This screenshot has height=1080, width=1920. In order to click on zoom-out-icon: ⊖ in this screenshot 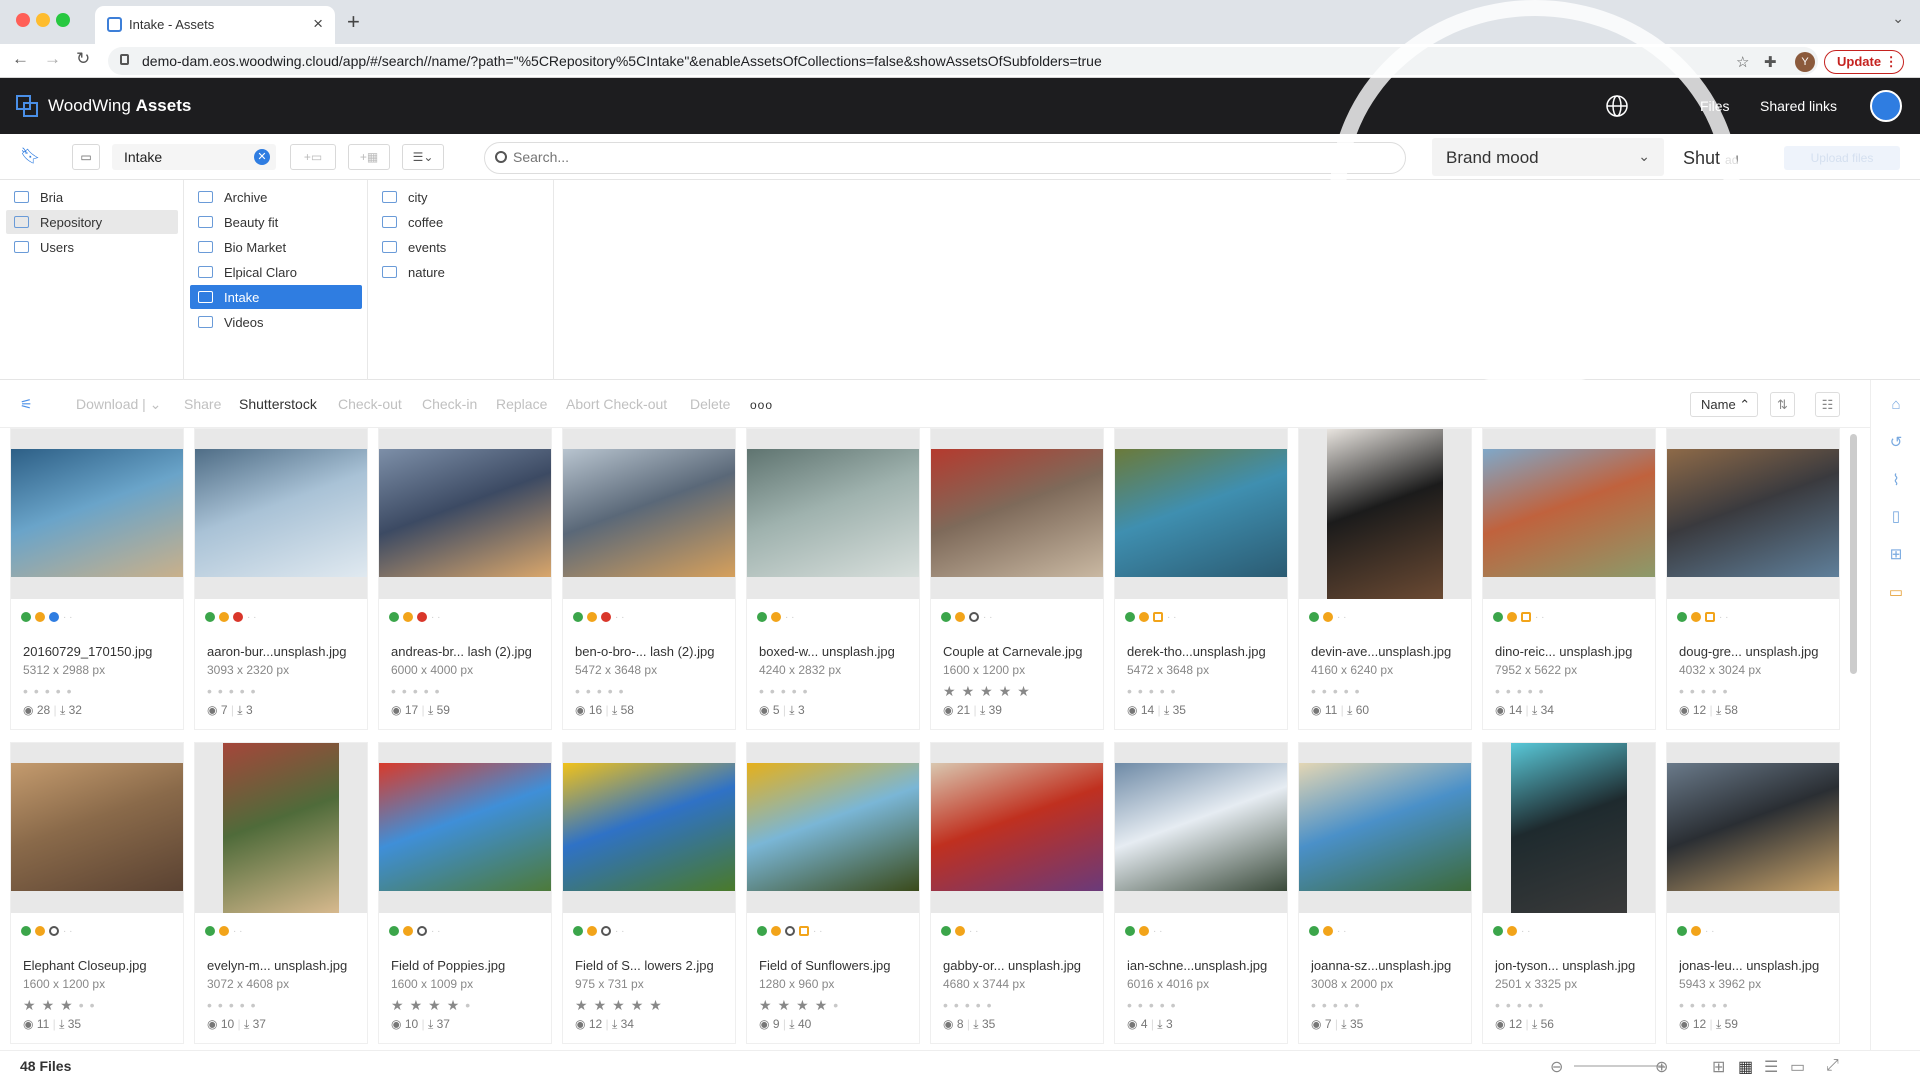, I will do `click(1556, 1067)`.